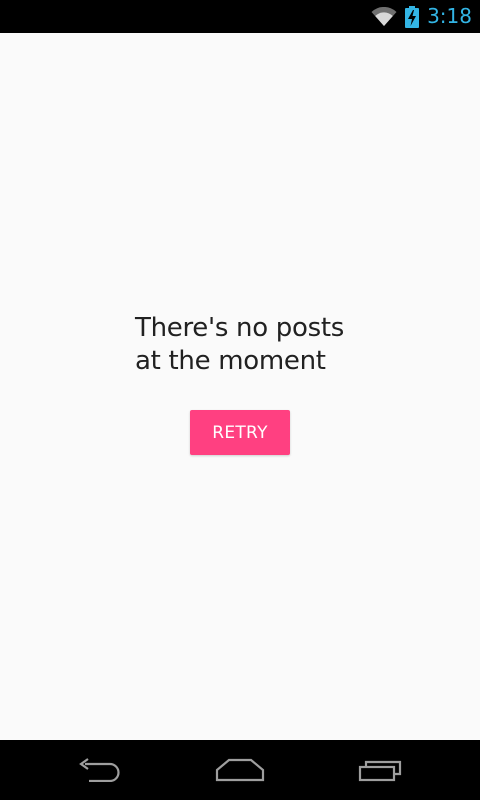 The height and width of the screenshot is (800, 480). Describe the element at coordinates (412, 16) in the screenshot. I see `battery-charging-icon` at that location.